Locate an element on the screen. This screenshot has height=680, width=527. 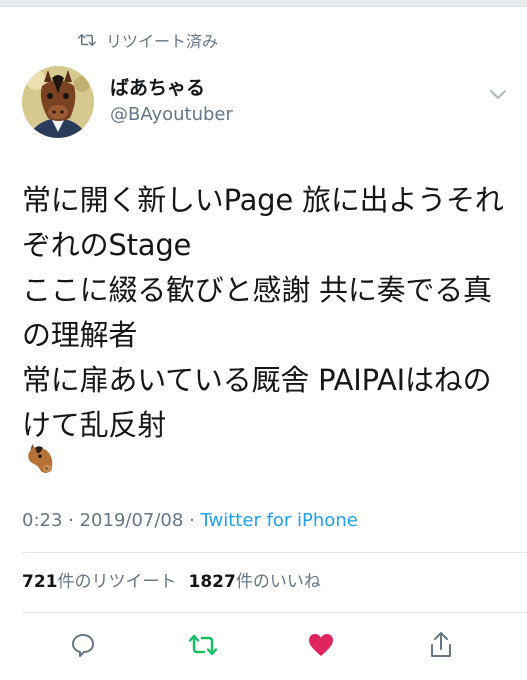
retweet-count-label: 件のリツイート is located at coordinates (117, 582).